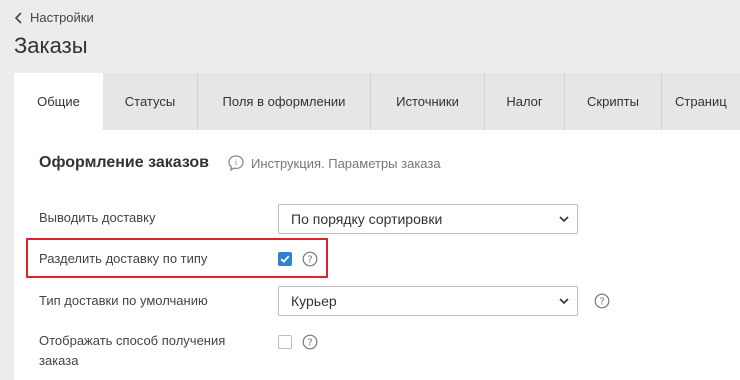 This screenshot has height=380, width=740. Describe the element at coordinates (314, 301) in the screenshot. I see `default-delivery-value: Курьер` at that location.